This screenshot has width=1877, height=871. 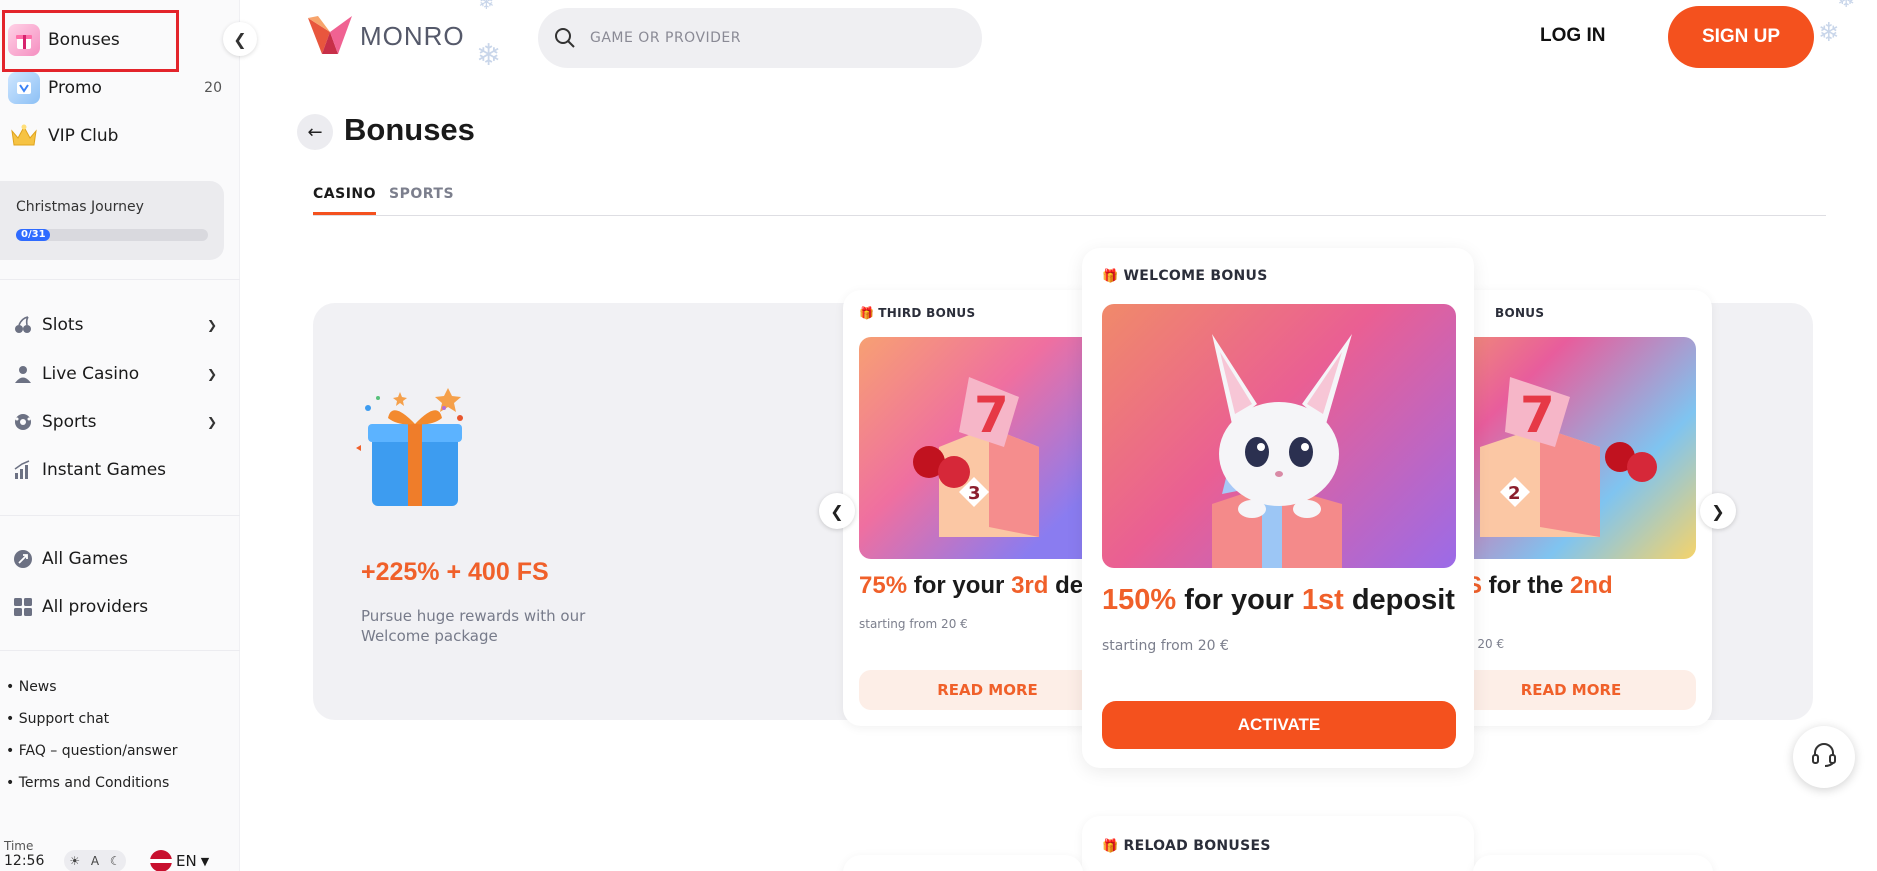 I want to click on deposit-ordinal: 3rd, so click(x=1030, y=585).